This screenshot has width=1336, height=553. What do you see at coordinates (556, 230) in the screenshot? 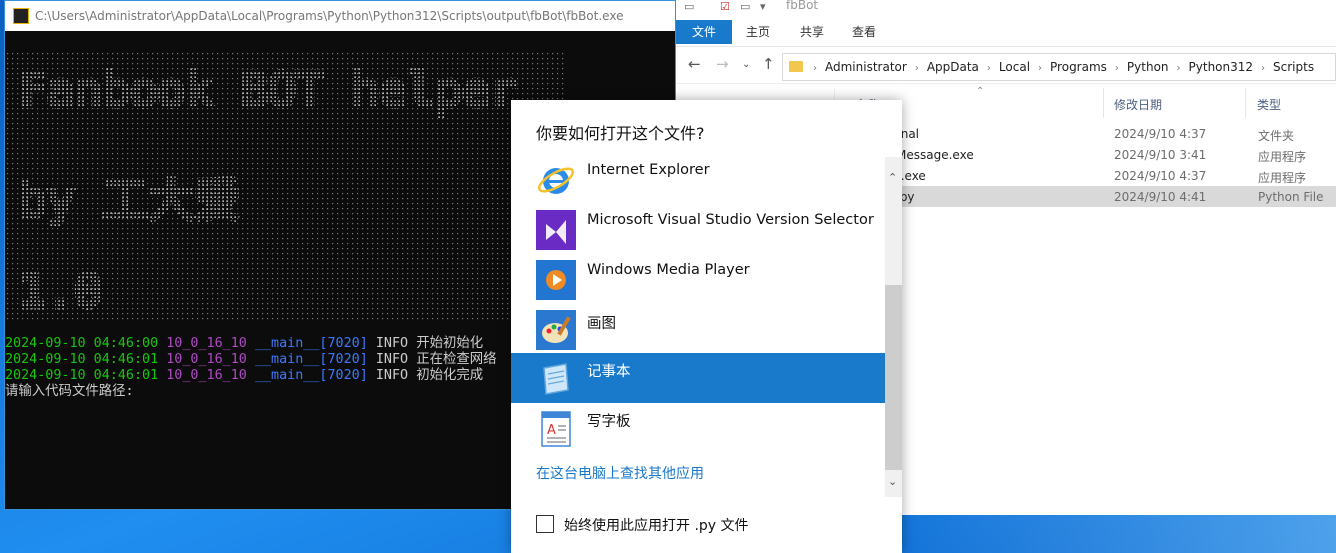
I see `vs-icon` at bounding box center [556, 230].